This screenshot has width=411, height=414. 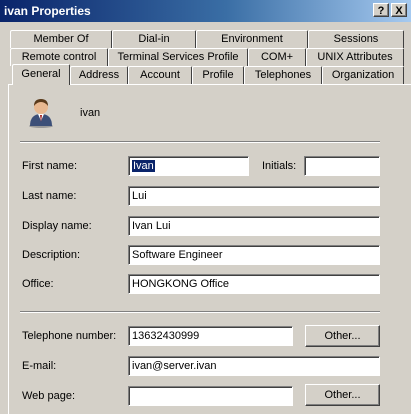 What do you see at coordinates (210, 336) in the screenshot?
I see `telephone-field: 13632430999` at bounding box center [210, 336].